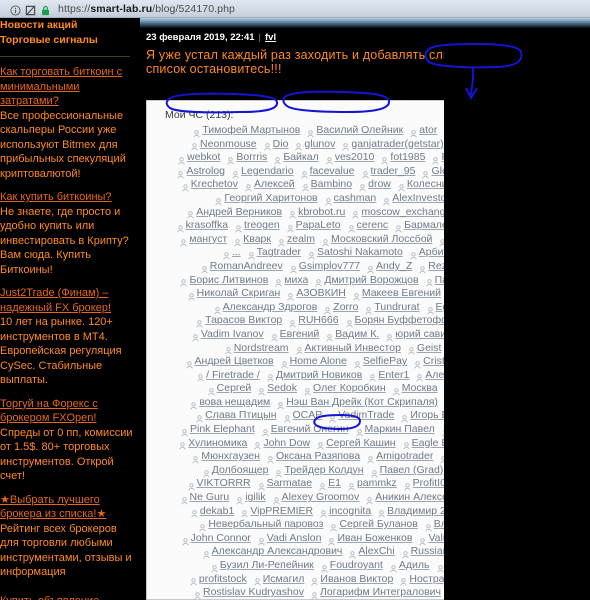  What do you see at coordinates (222, 103) in the screenshot?
I see `circle-timofey-martynov` at bounding box center [222, 103].